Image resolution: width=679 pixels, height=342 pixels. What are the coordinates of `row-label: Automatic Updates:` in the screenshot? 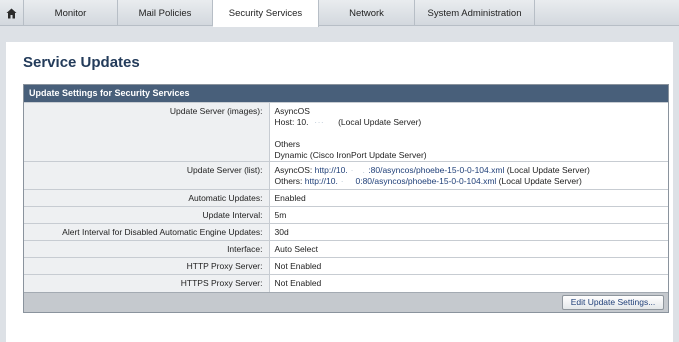 It's located at (147, 198).